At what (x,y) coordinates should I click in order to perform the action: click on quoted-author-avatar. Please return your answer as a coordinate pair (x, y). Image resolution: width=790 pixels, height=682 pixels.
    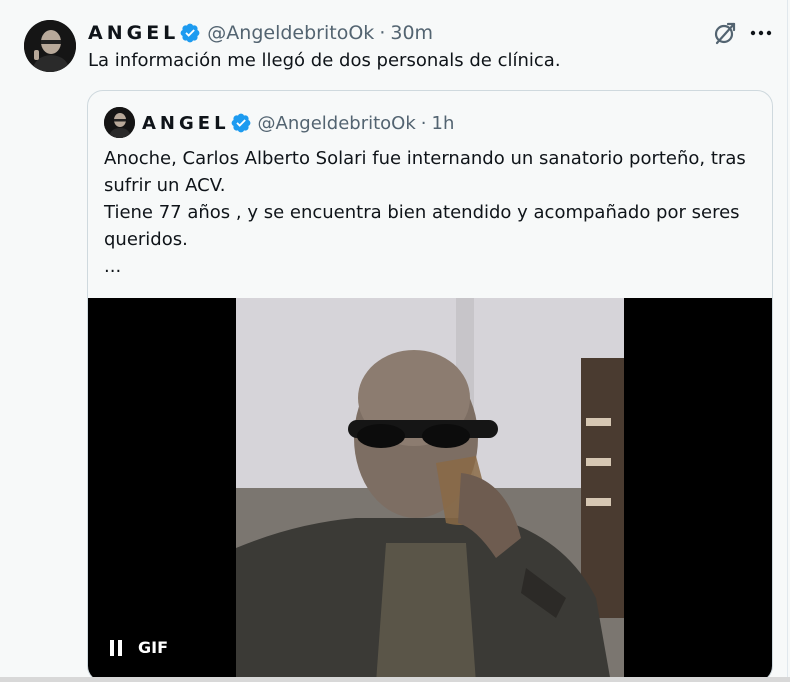
    Looking at the image, I should click on (119, 122).